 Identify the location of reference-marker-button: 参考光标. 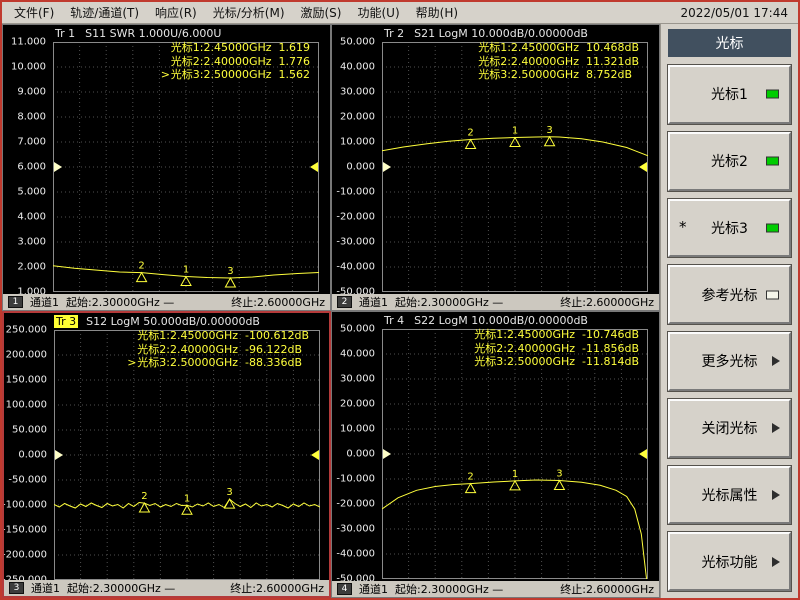
(729, 294).